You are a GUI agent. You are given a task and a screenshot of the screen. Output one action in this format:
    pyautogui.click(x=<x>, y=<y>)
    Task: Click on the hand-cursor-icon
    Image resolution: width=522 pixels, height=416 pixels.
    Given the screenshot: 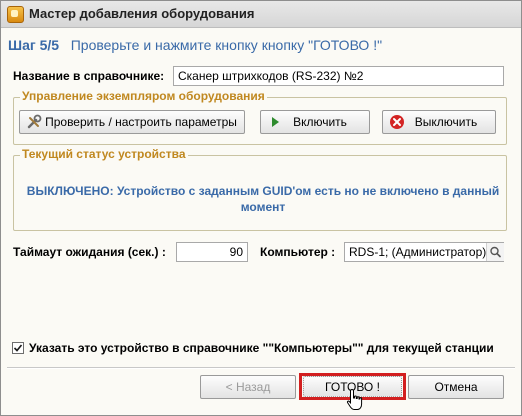 What is the action you would take?
    pyautogui.click(x=355, y=401)
    